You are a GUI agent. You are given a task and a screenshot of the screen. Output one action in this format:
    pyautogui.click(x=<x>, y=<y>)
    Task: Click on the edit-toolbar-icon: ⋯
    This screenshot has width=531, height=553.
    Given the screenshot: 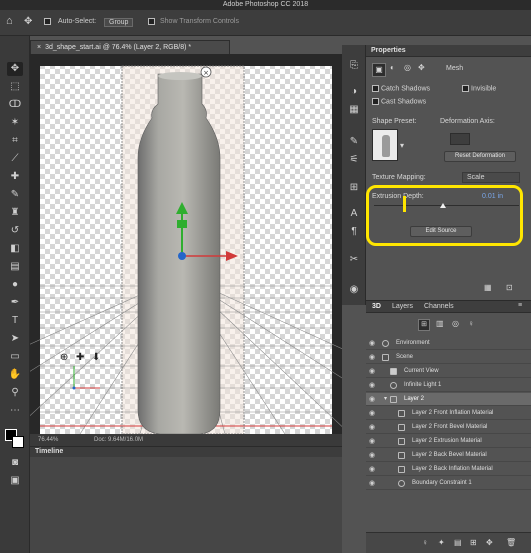 What is the action you would take?
    pyautogui.click(x=15, y=411)
    